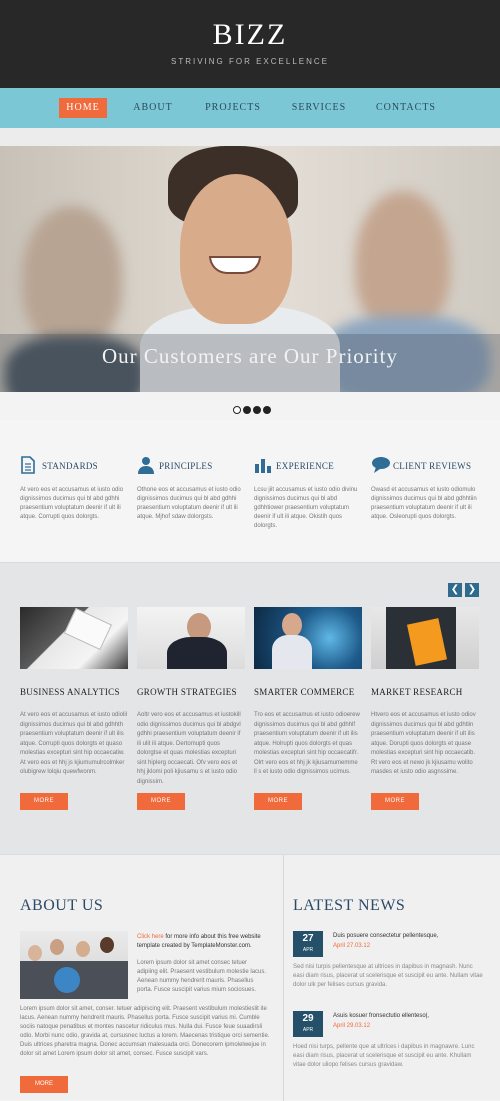 The image size is (500, 1101). What do you see at coordinates (352, 1026) in the screenshot?
I see `news-date: April 29.03.12` at bounding box center [352, 1026].